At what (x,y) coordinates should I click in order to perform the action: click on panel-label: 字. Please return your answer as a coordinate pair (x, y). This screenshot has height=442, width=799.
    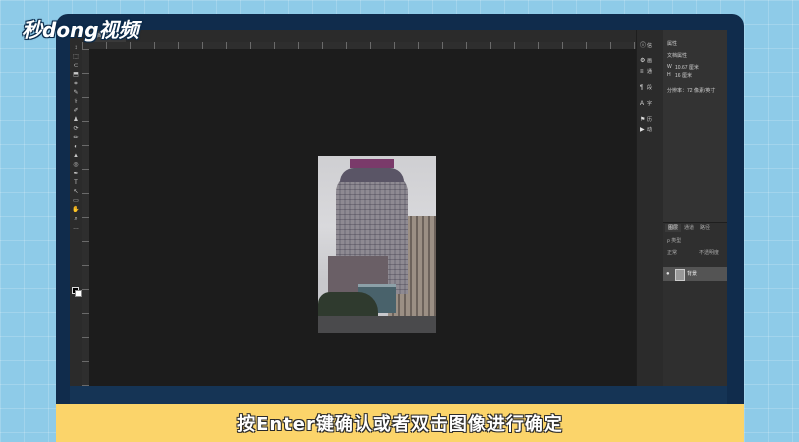
    Looking at the image, I should click on (650, 104).